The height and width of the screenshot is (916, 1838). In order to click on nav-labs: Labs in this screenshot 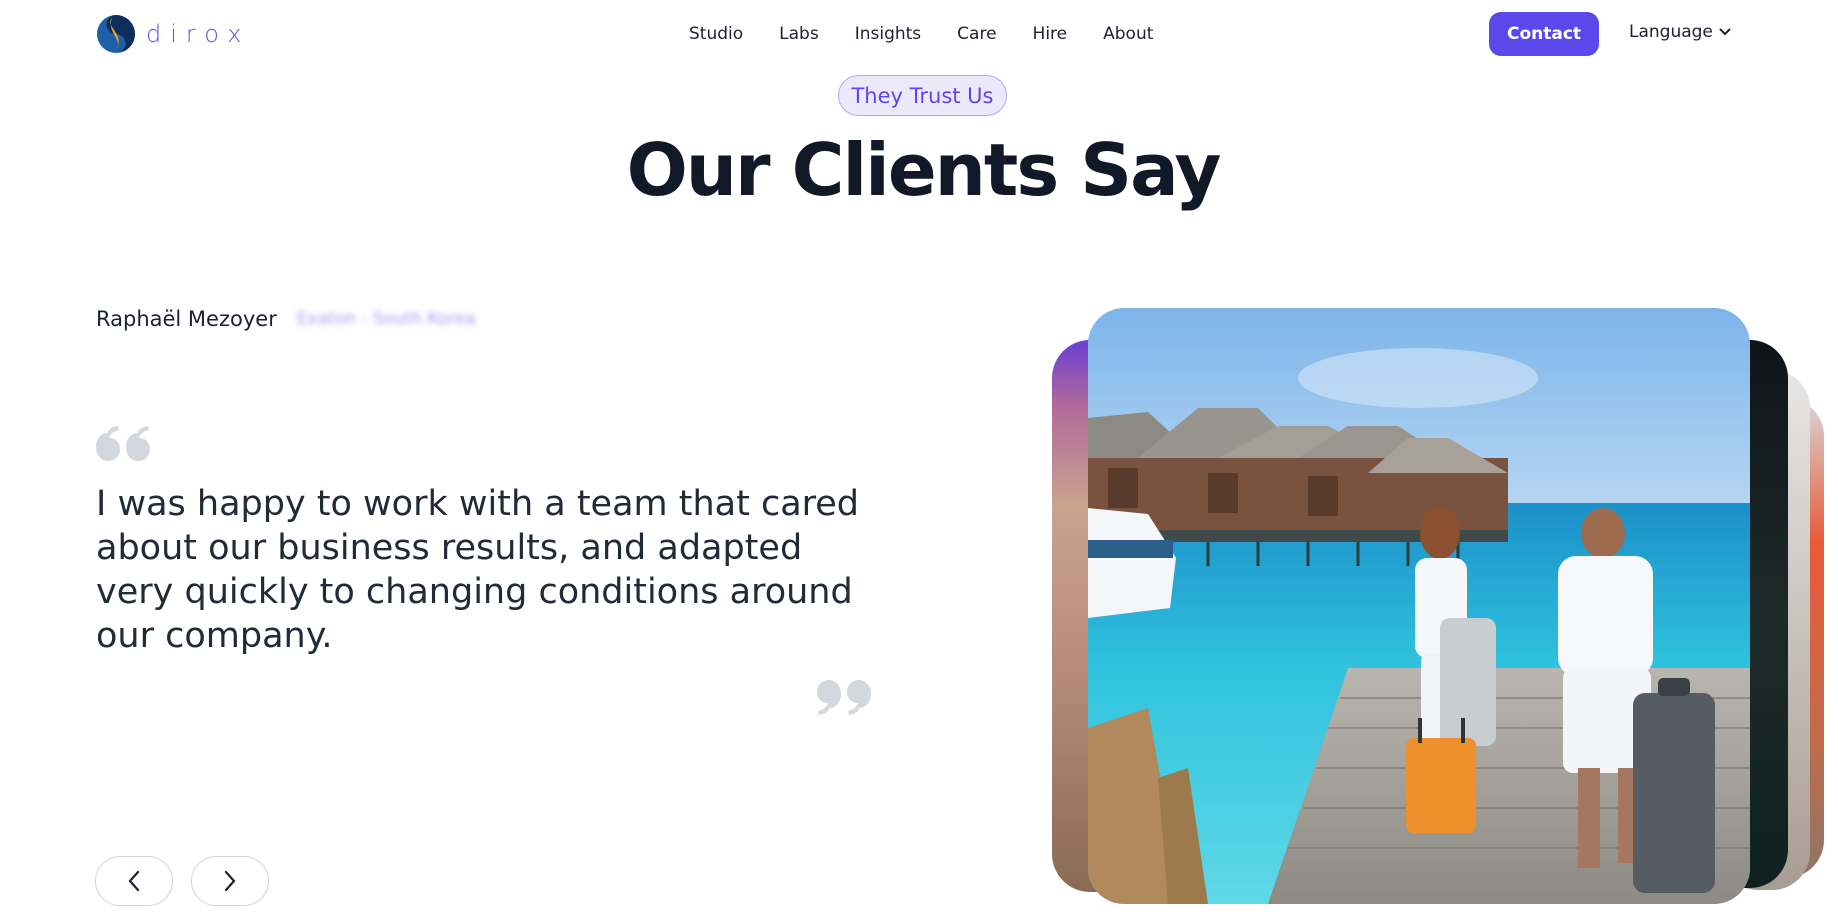, I will do `click(799, 34)`.